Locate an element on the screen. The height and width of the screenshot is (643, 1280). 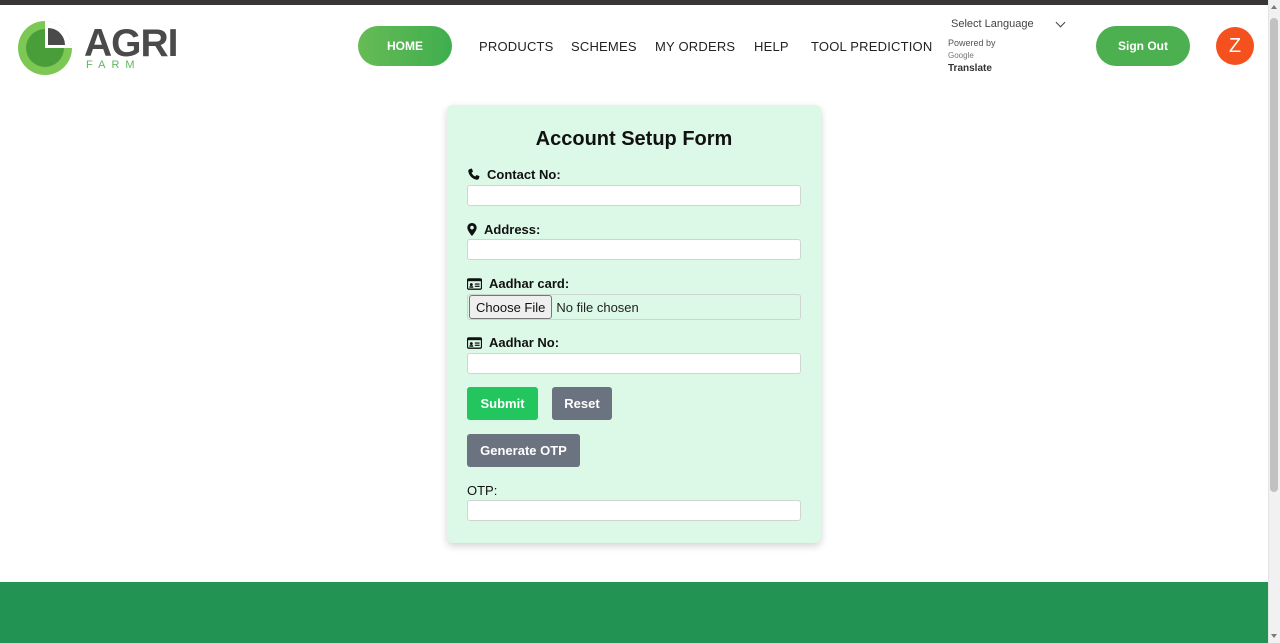
scrollbar-thumb is located at coordinates (1274, 255).